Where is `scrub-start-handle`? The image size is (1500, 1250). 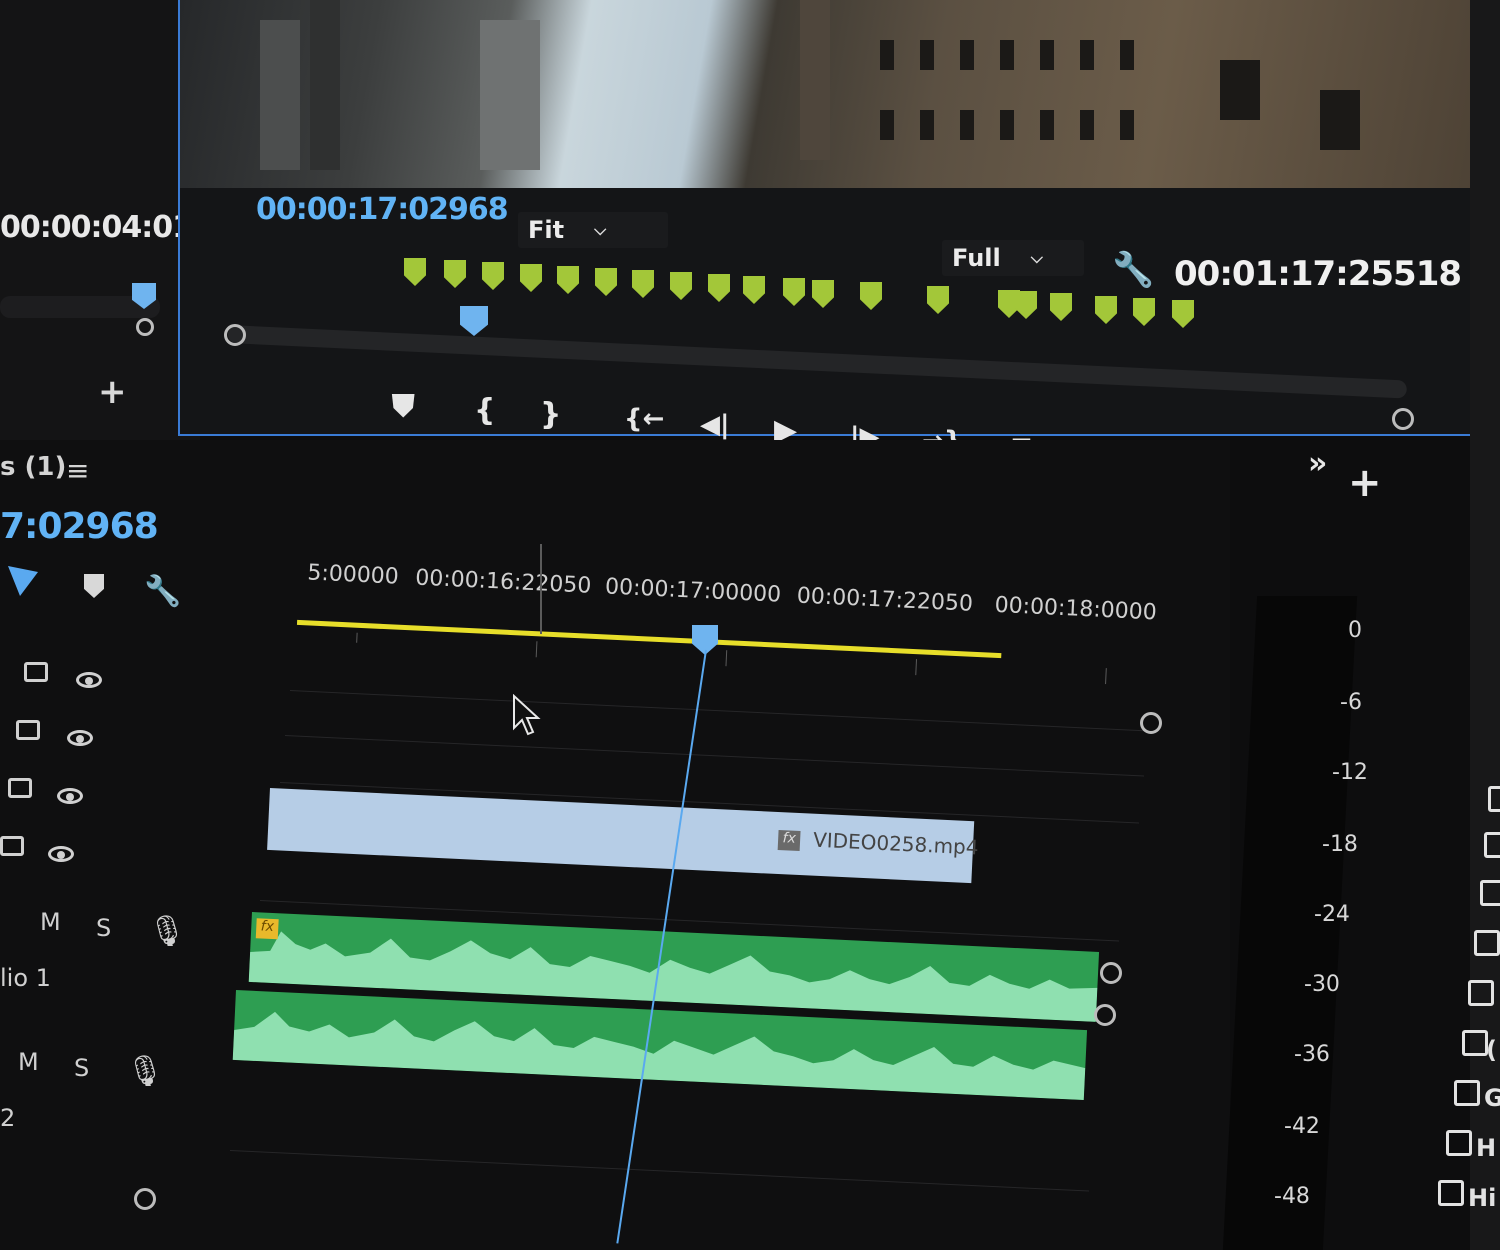
scrub-start-handle is located at coordinates (235, 335).